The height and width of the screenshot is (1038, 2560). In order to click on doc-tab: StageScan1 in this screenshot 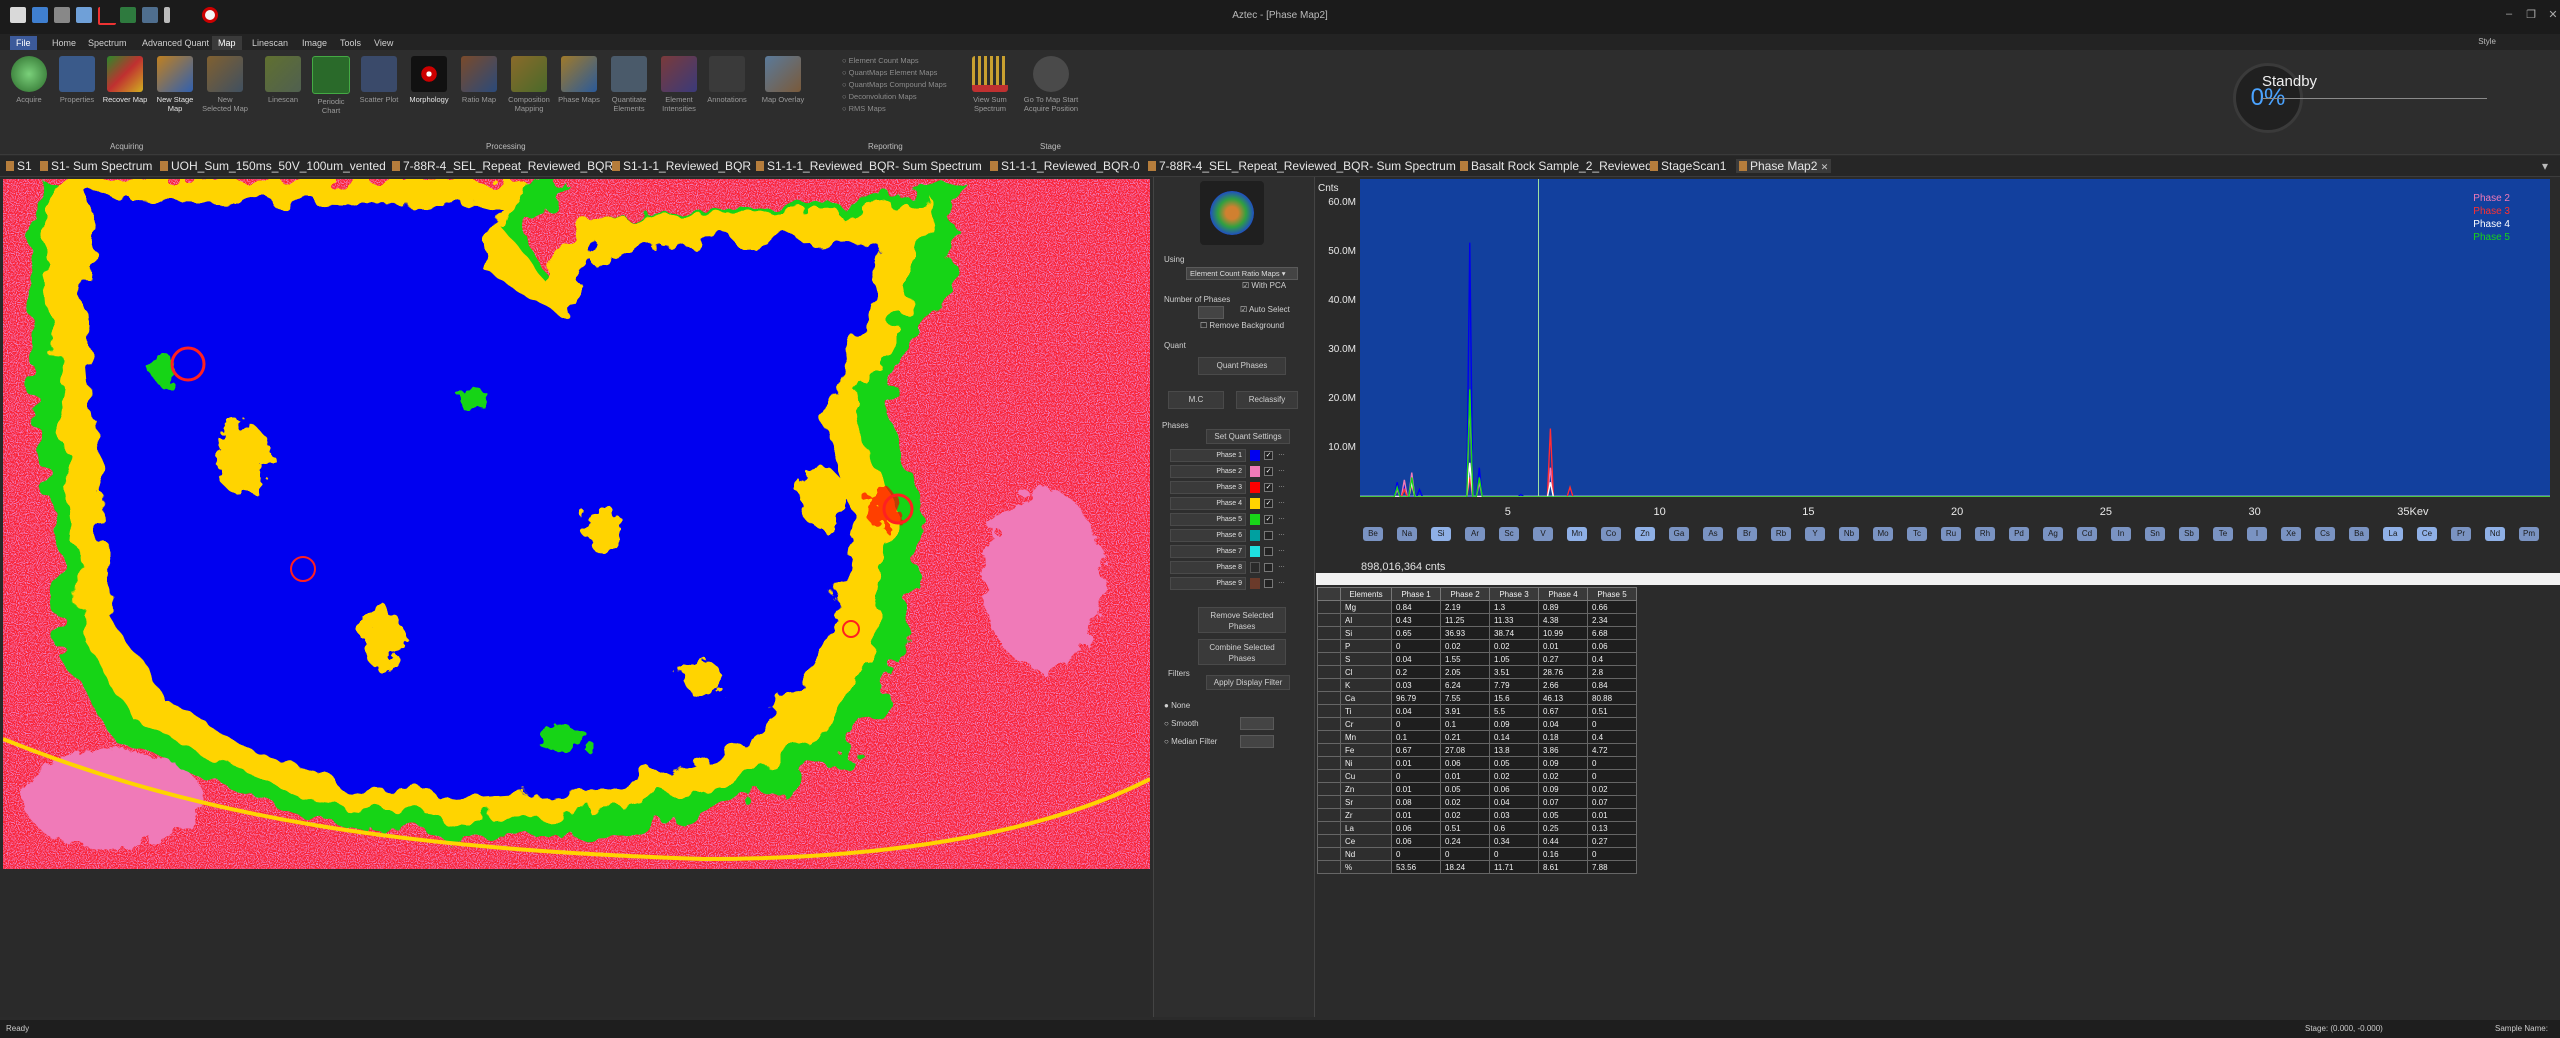, I will do `click(1688, 166)`.